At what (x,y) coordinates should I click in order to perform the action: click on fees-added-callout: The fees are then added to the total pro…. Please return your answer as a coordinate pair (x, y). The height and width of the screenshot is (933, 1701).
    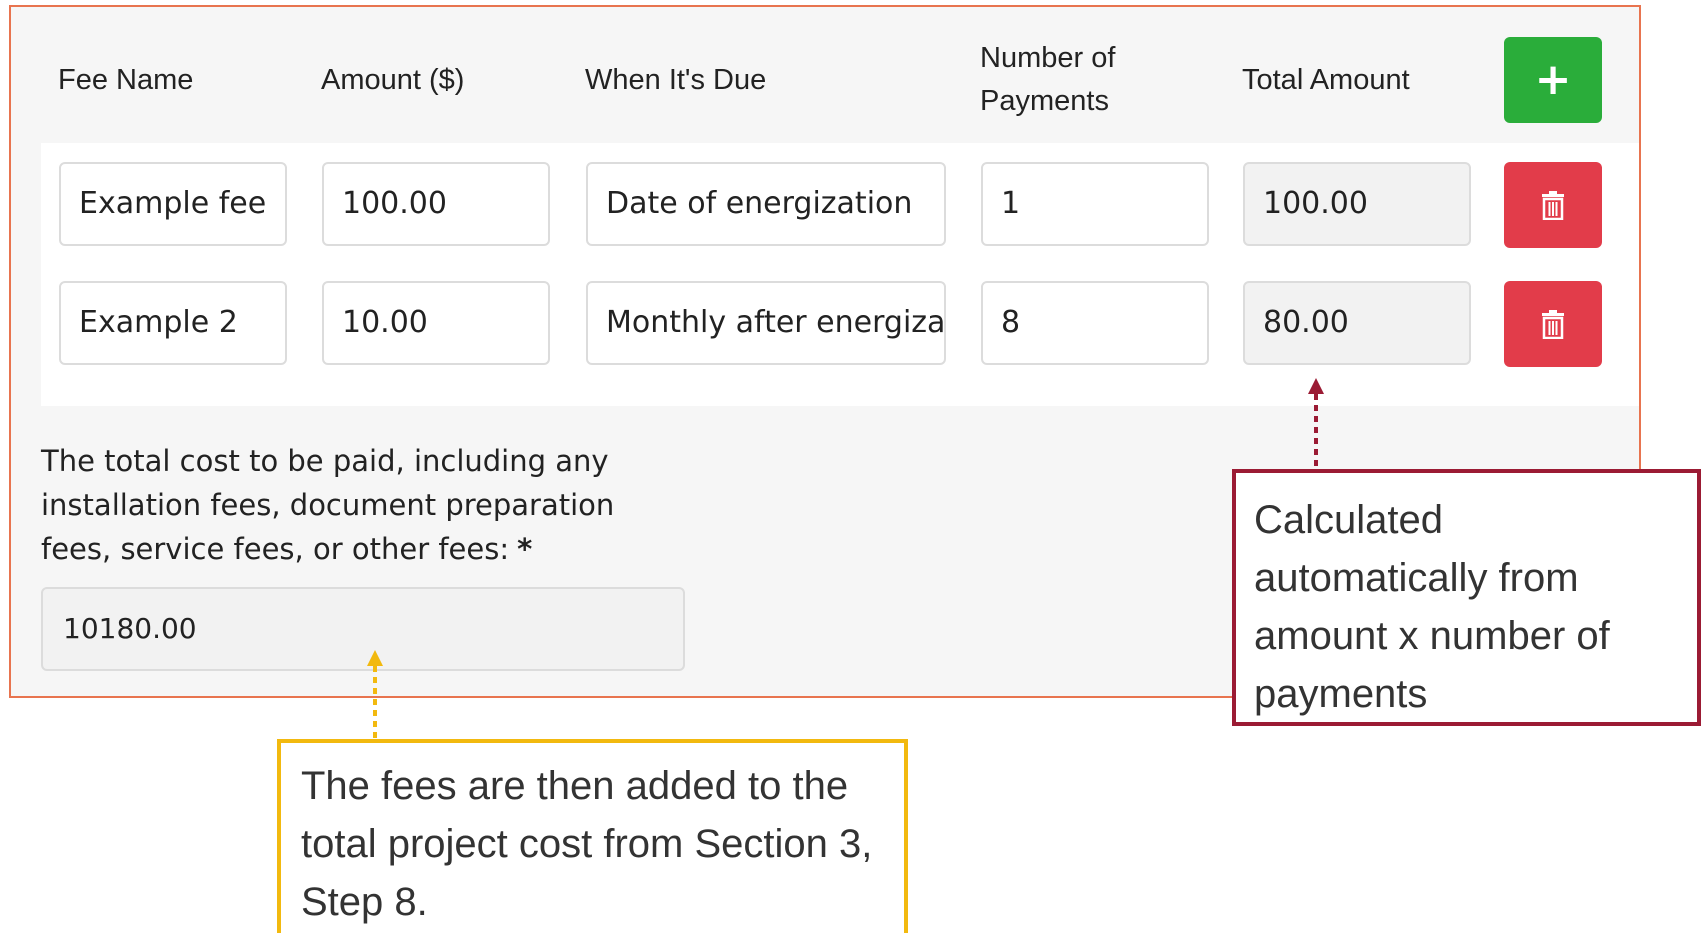
    Looking at the image, I should click on (592, 836).